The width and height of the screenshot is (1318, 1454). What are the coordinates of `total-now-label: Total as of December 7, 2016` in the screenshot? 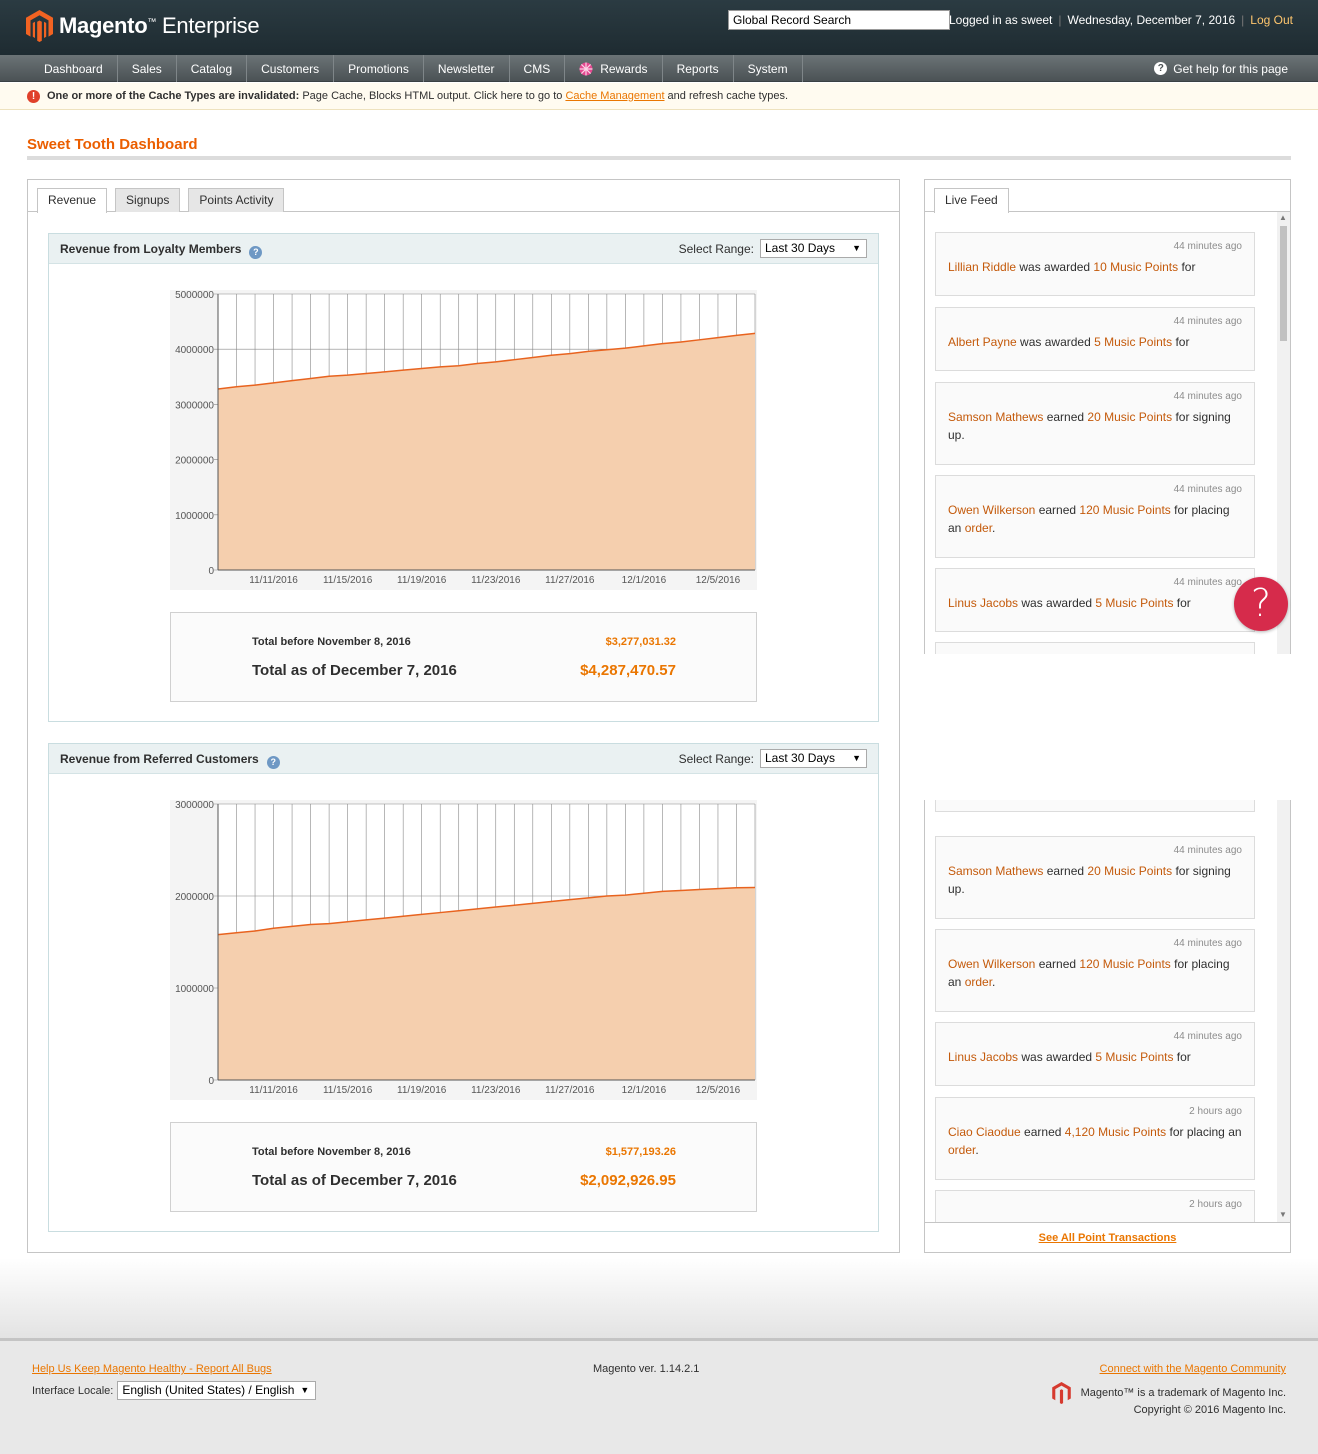 It's located at (354, 670).